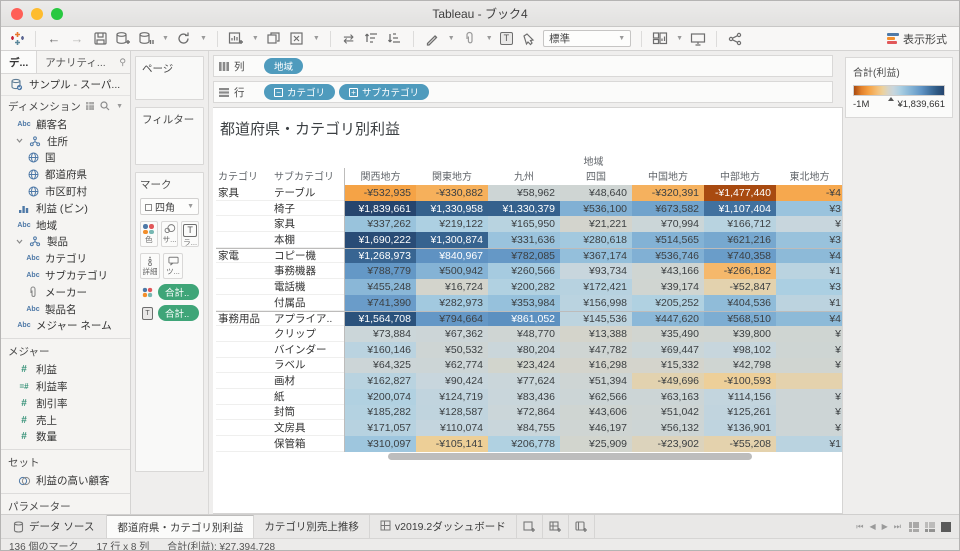  Describe the element at coordinates (596, 271) in the screenshot. I see `value-cell: ¥93,734` at that location.